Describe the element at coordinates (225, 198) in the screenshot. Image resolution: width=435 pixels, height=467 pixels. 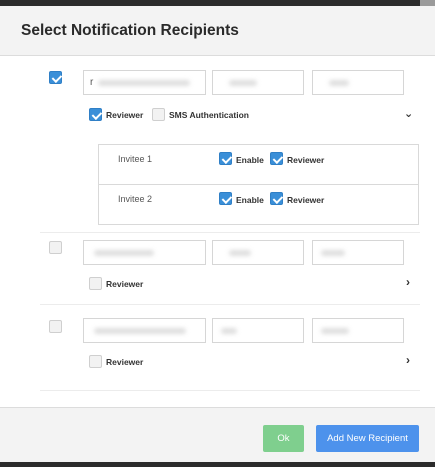
I see `invitee-2-enable-checkbox` at that location.